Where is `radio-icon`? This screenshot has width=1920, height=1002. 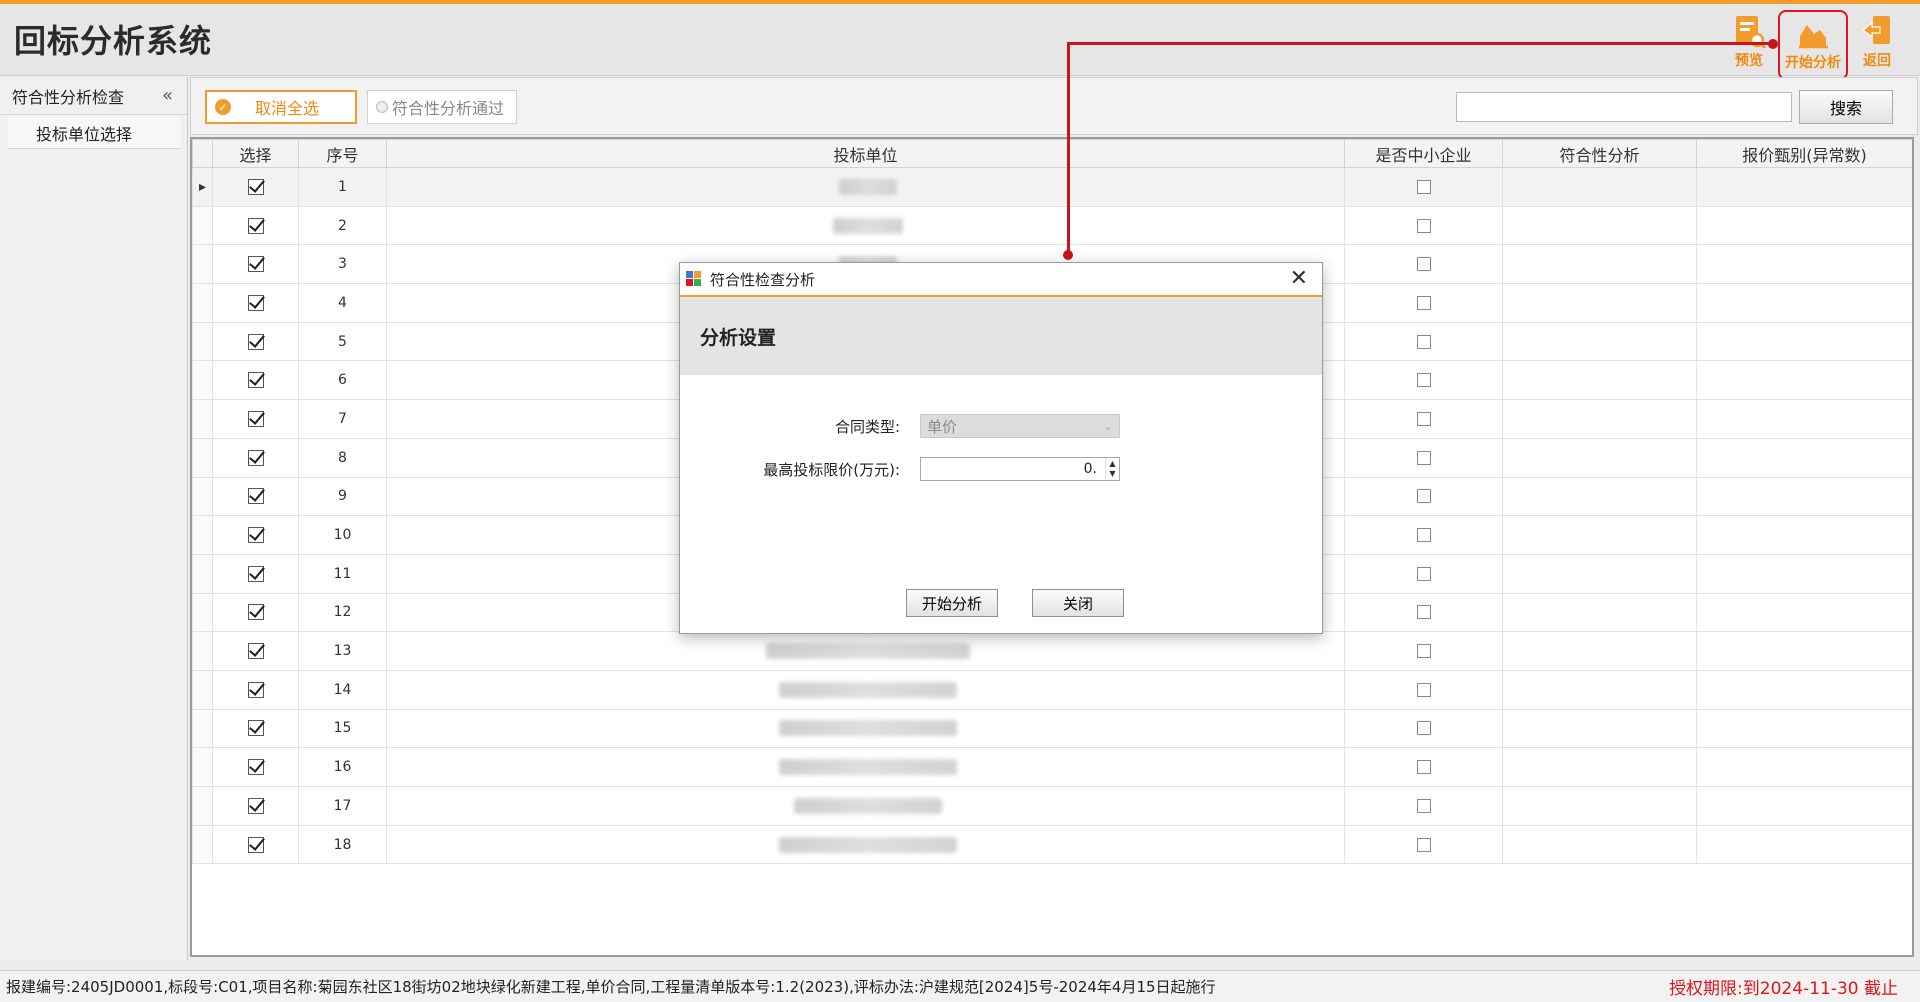 radio-icon is located at coordinates (382, 107).